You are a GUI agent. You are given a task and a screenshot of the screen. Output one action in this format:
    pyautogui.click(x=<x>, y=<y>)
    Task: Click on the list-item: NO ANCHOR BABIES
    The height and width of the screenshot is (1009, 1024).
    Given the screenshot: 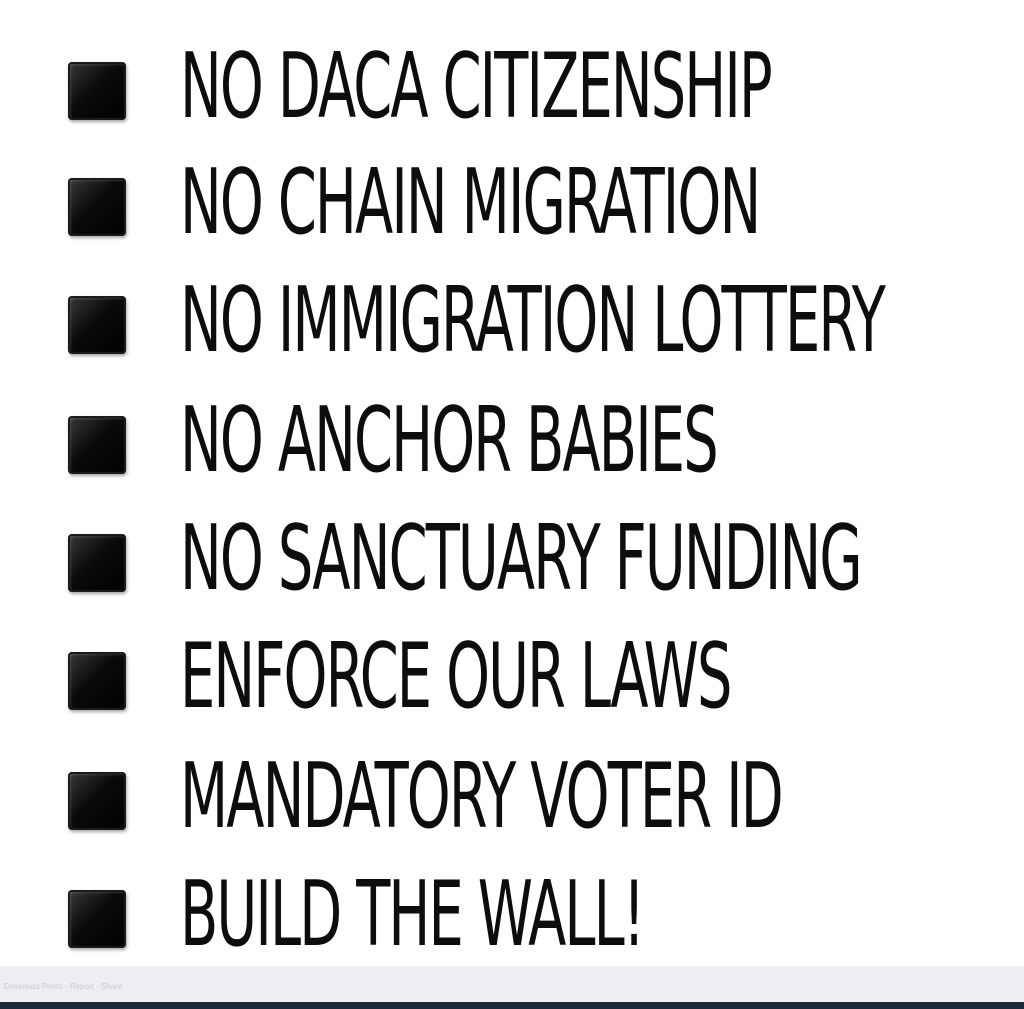 What is the action you would take?
    pyautogui.click(x=512, y=445)
    